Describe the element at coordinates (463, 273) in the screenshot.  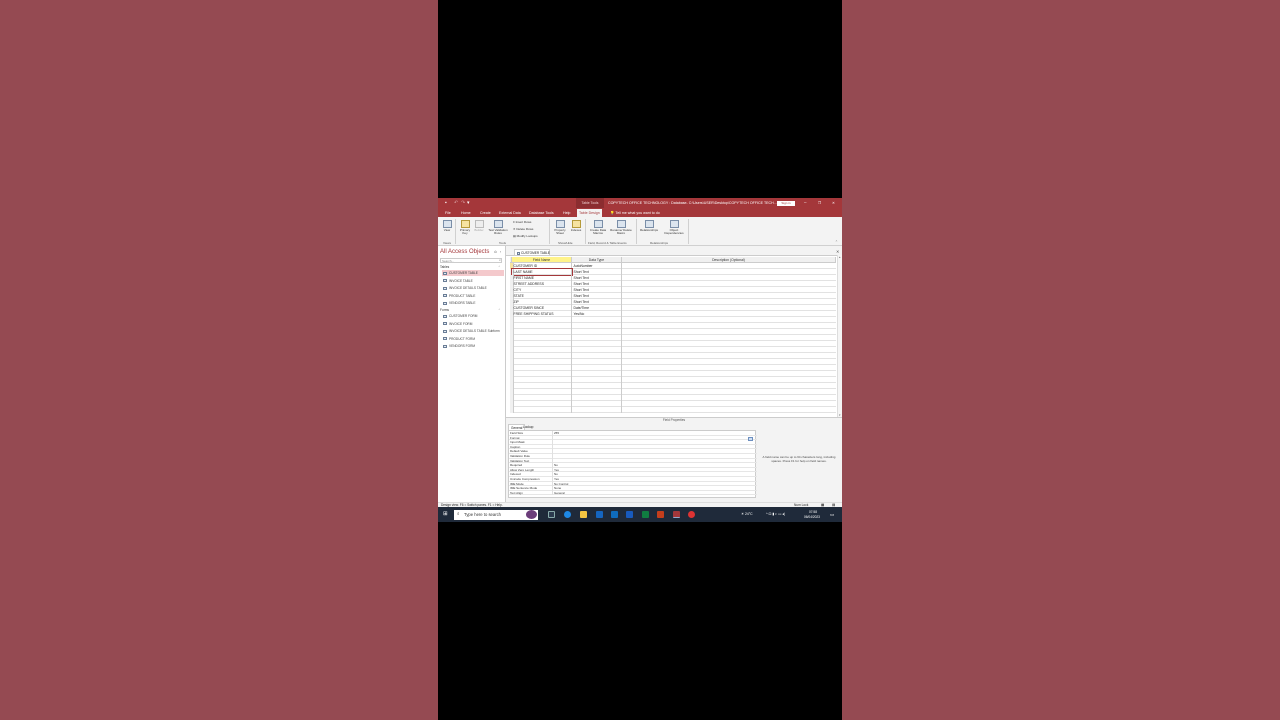
I see `nav-item-label: CUSTOMER TABLE` at that location.